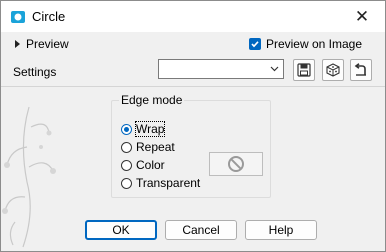 Image resolution: width=386 pixels, height=252 pixels. Describe the element at coordinates (49, 16) in the screenshot. I see `window-title: Circle` at that location.